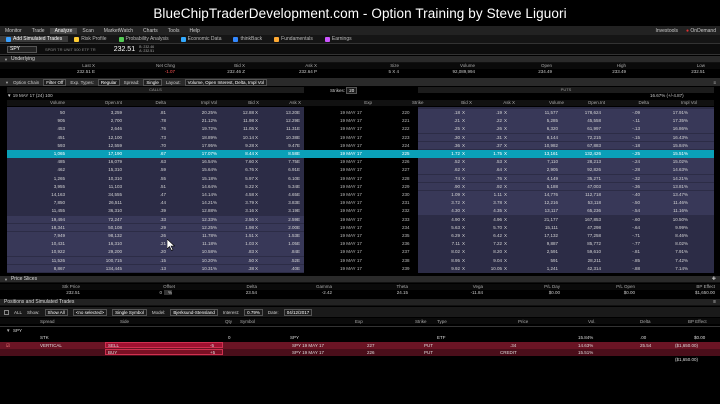  I want to click on put-bid: 7.11, so click(449, 243).